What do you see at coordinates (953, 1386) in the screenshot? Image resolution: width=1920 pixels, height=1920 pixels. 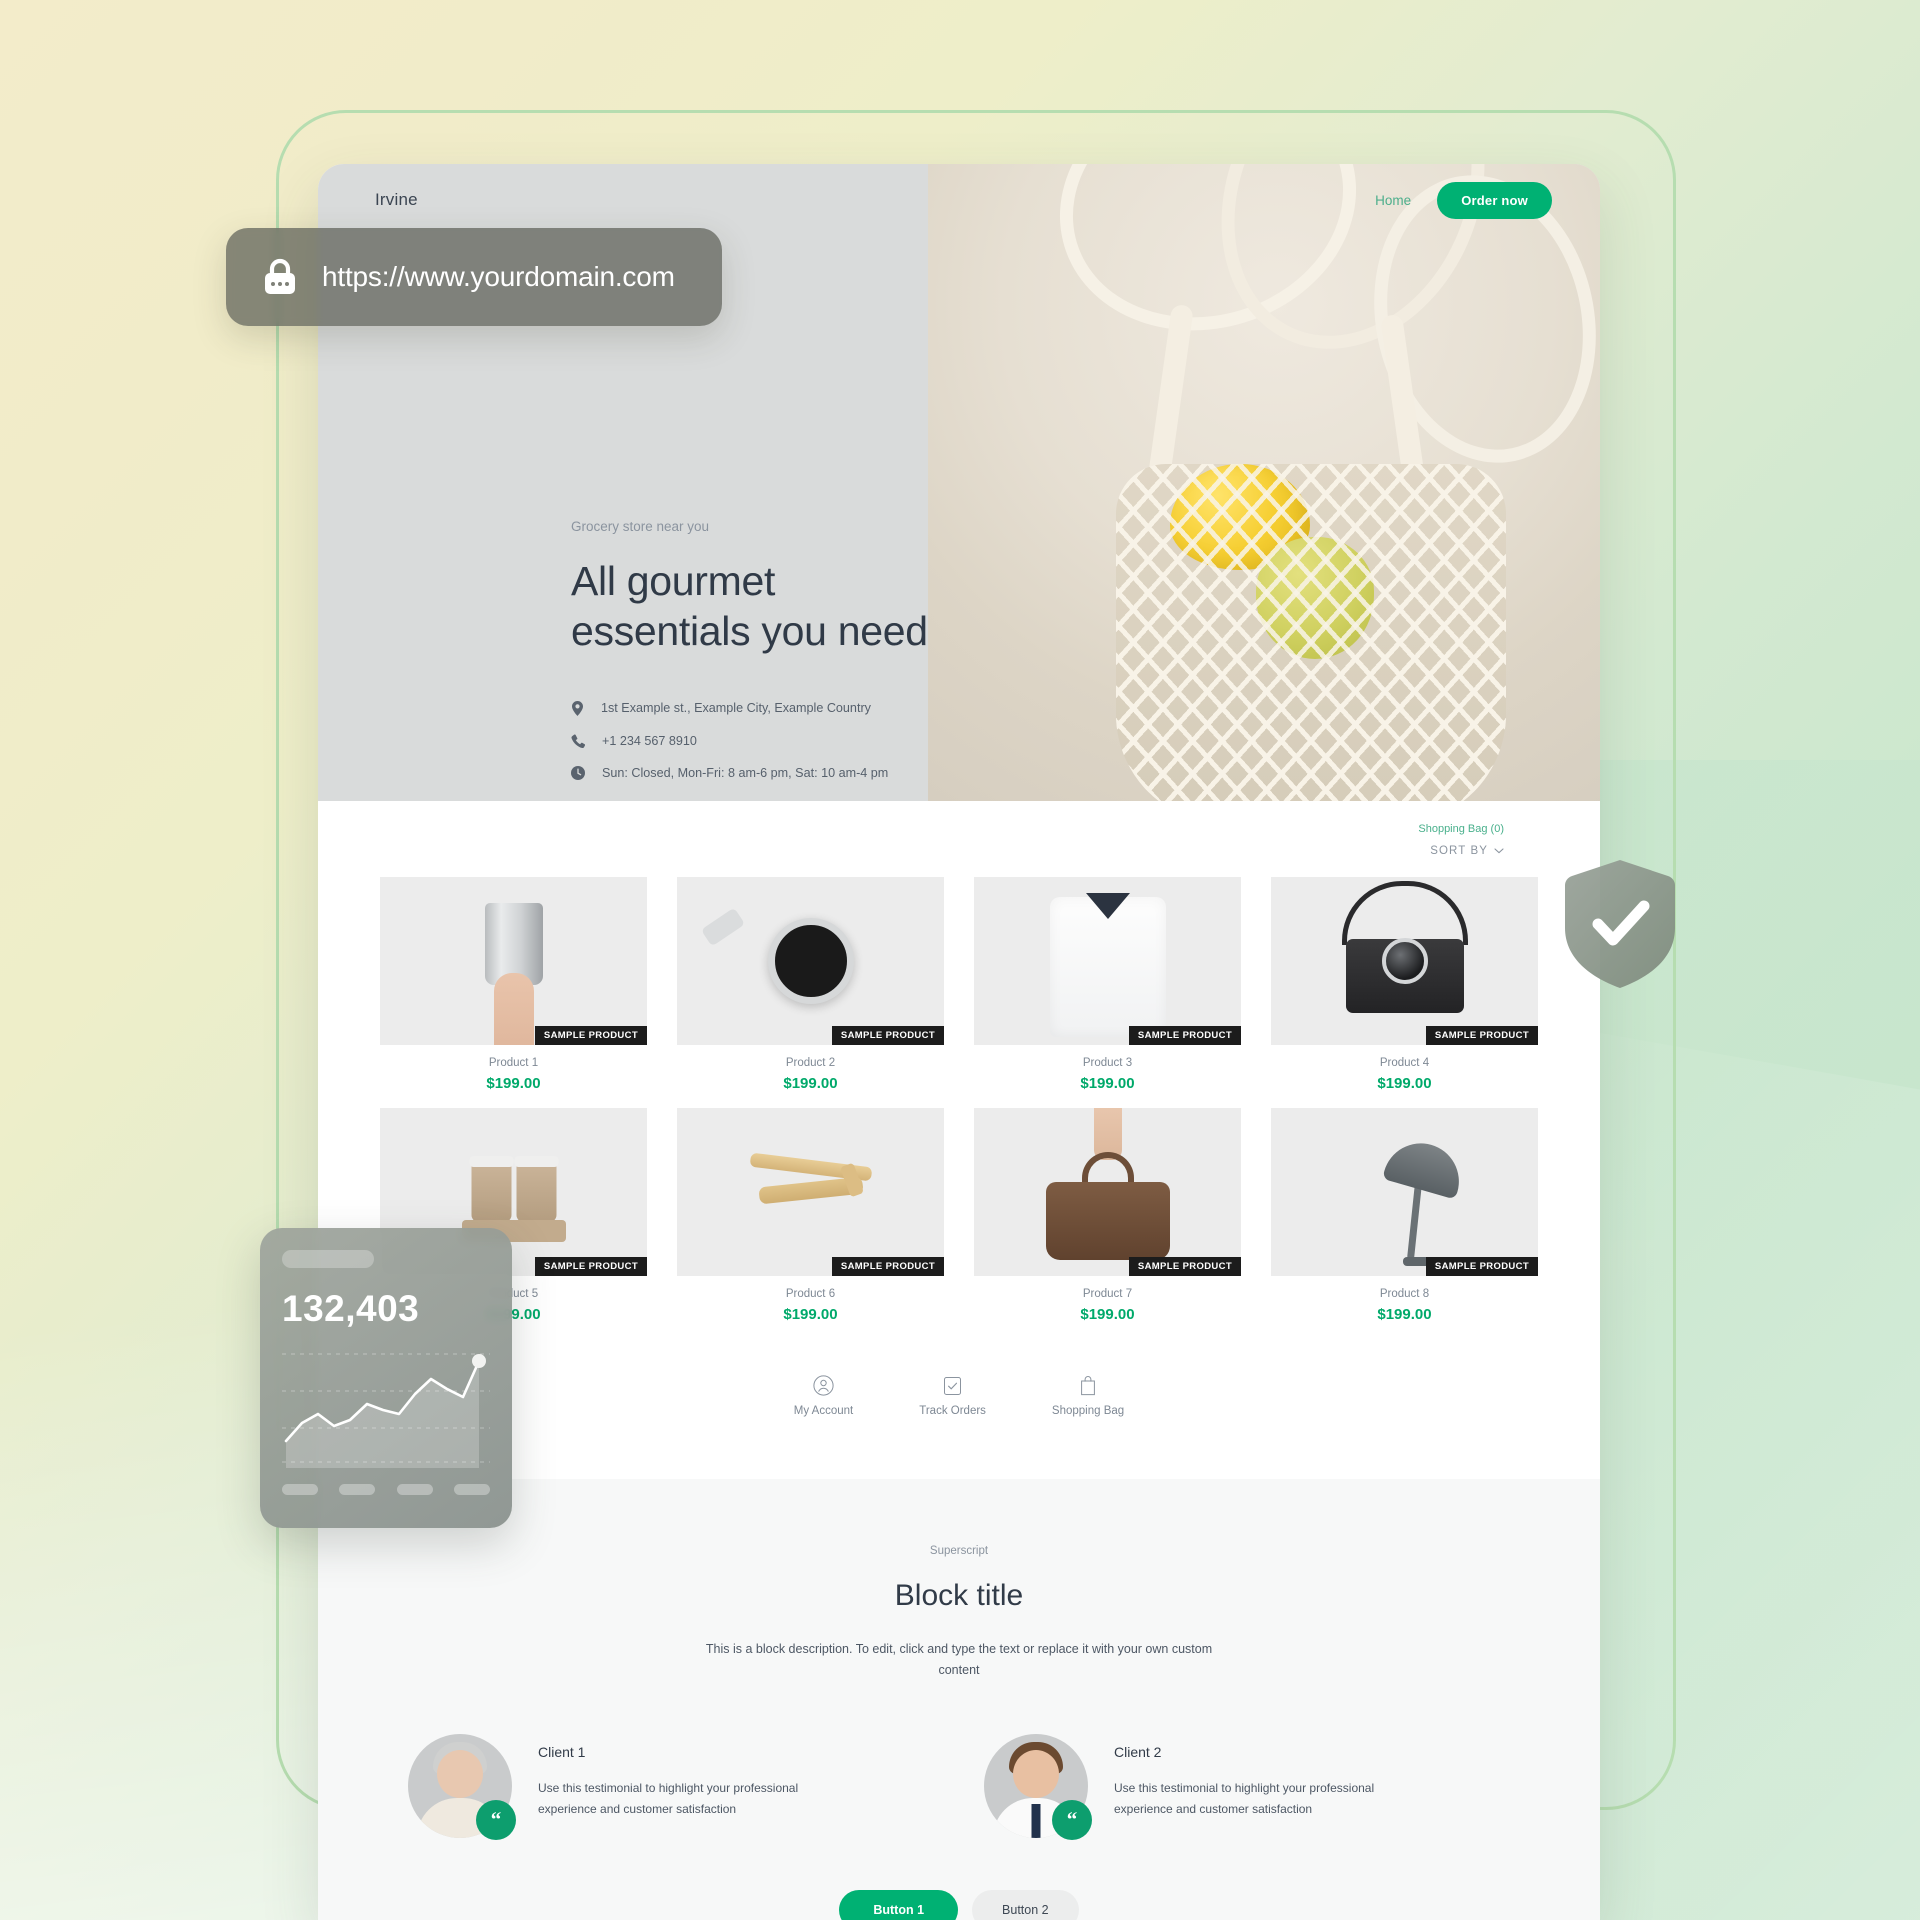 I see `clipboard-check-icon` at bounding box center [953, 1386].